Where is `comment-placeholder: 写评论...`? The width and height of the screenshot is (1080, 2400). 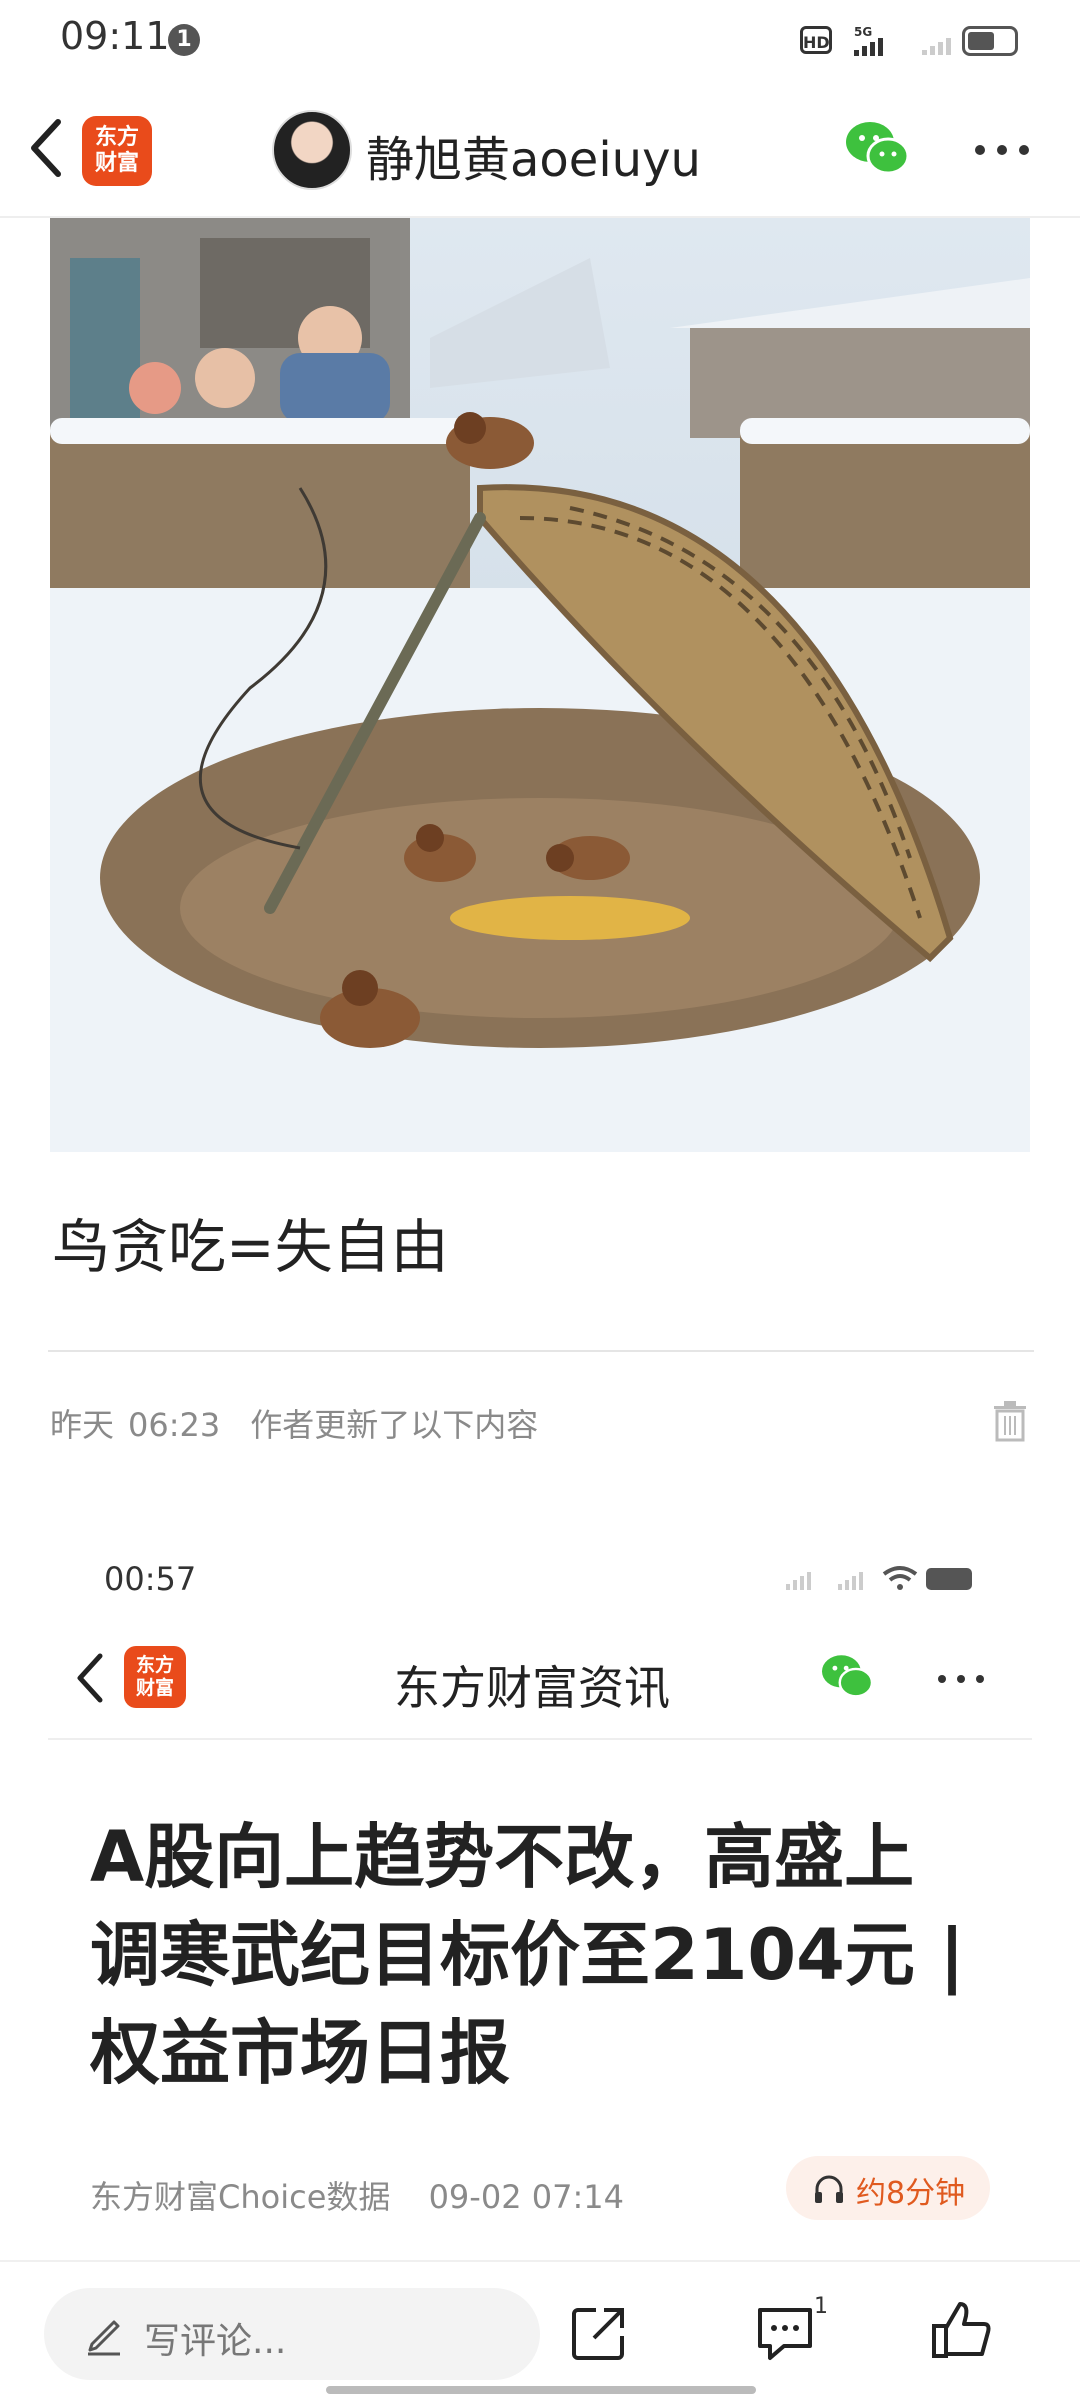
comment-placeholder: 写评论... is located at coordinates (215, 2338).